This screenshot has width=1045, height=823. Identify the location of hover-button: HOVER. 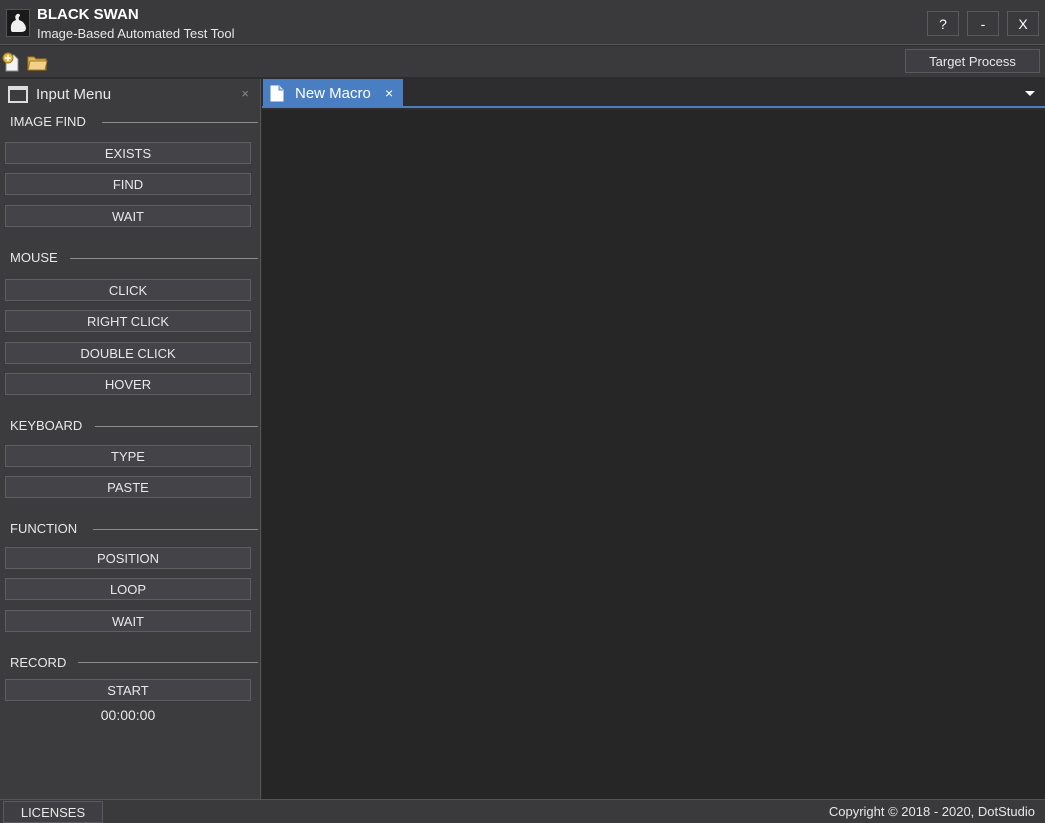
(128, 384).